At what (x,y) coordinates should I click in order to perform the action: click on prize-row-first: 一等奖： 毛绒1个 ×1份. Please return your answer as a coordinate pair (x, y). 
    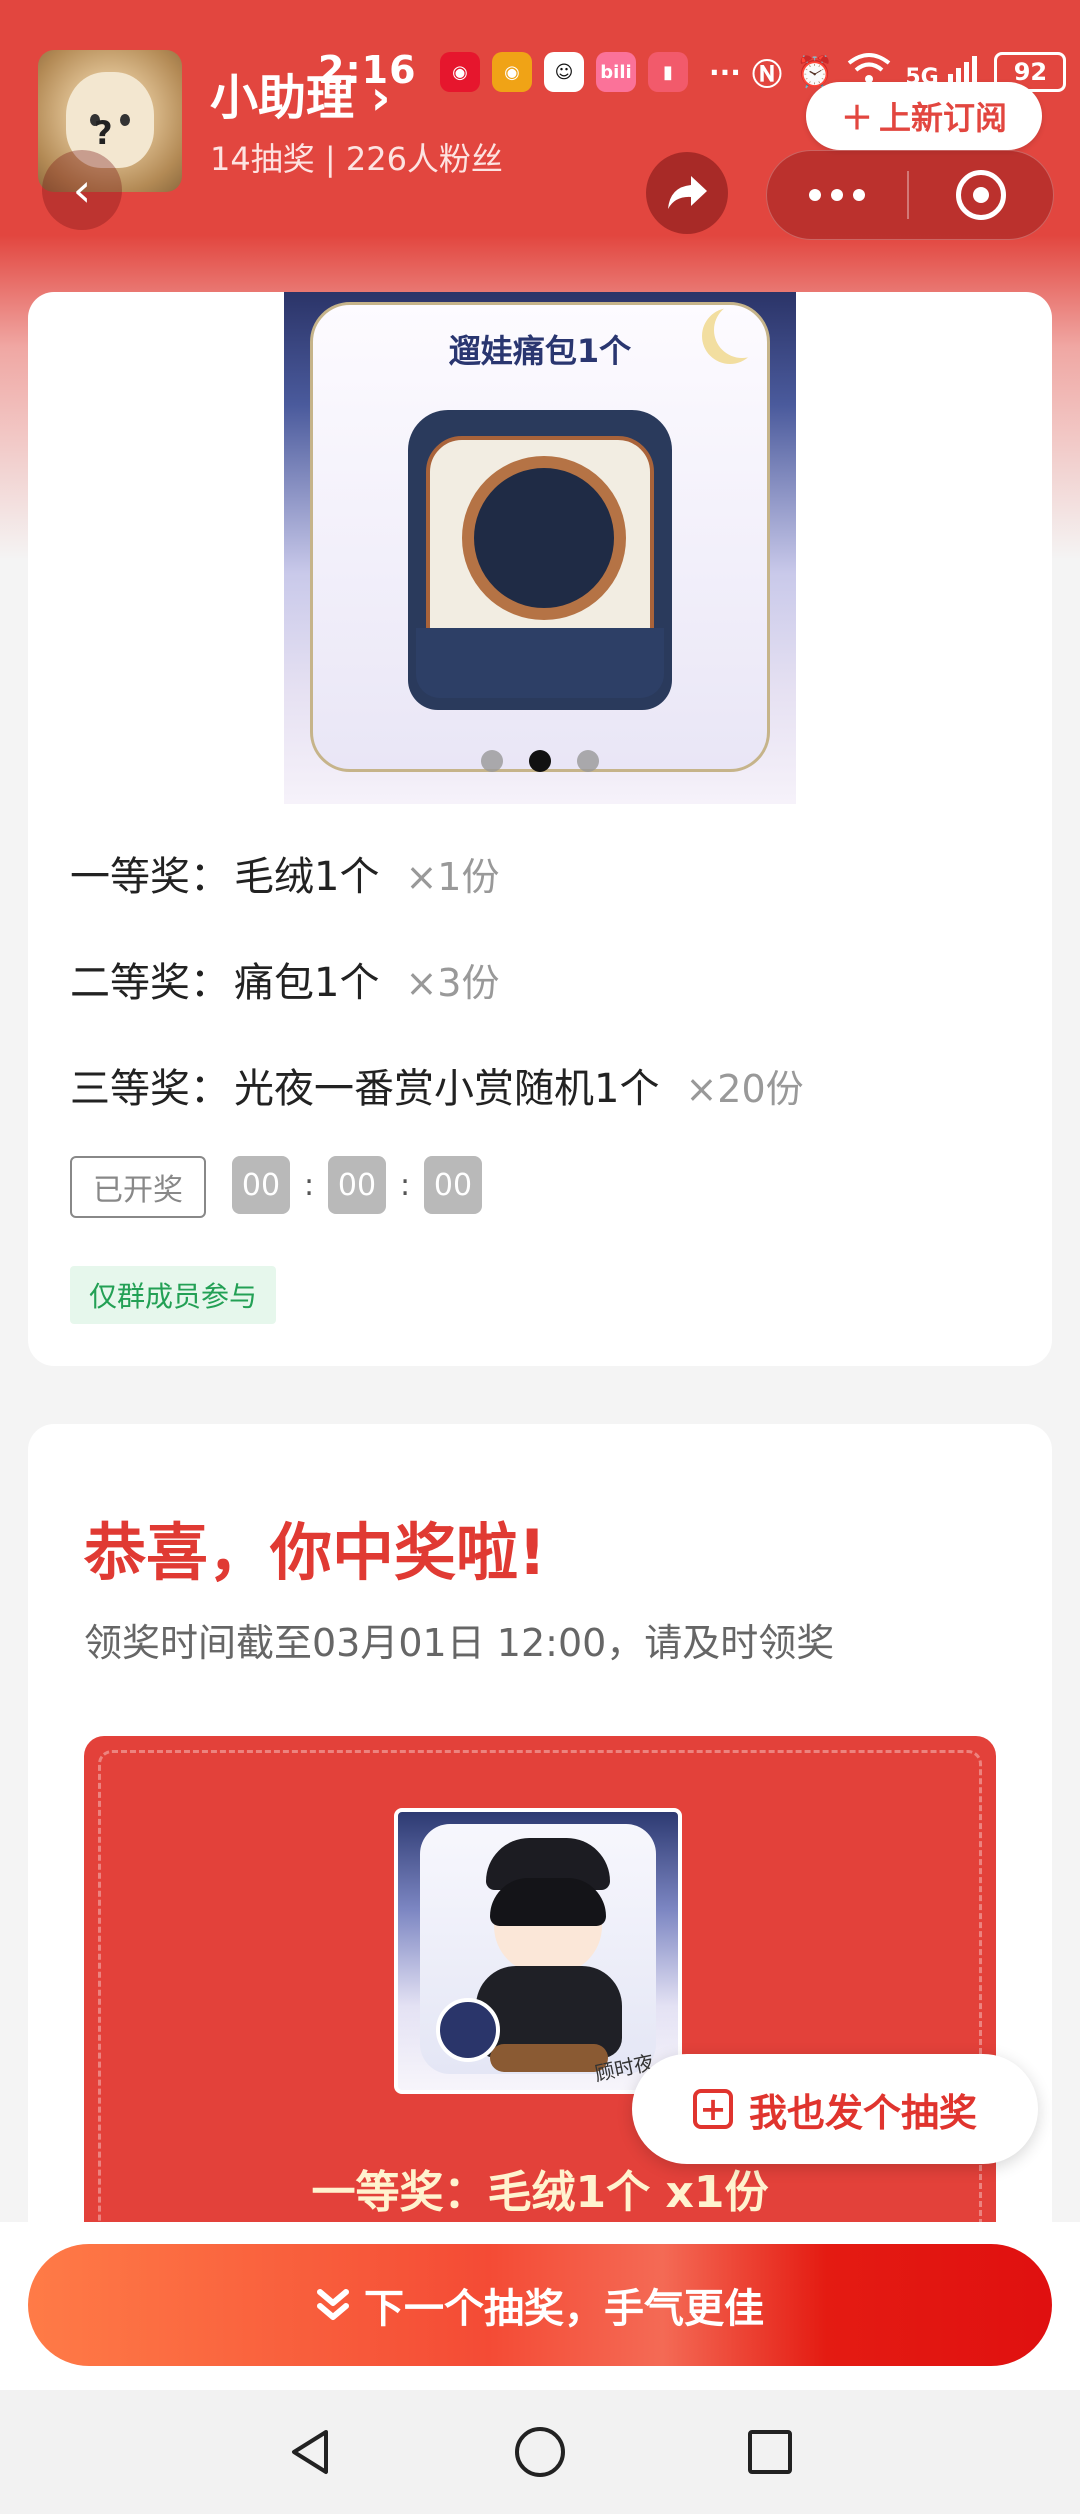
    Looking at the image, I should click on (285, 877).